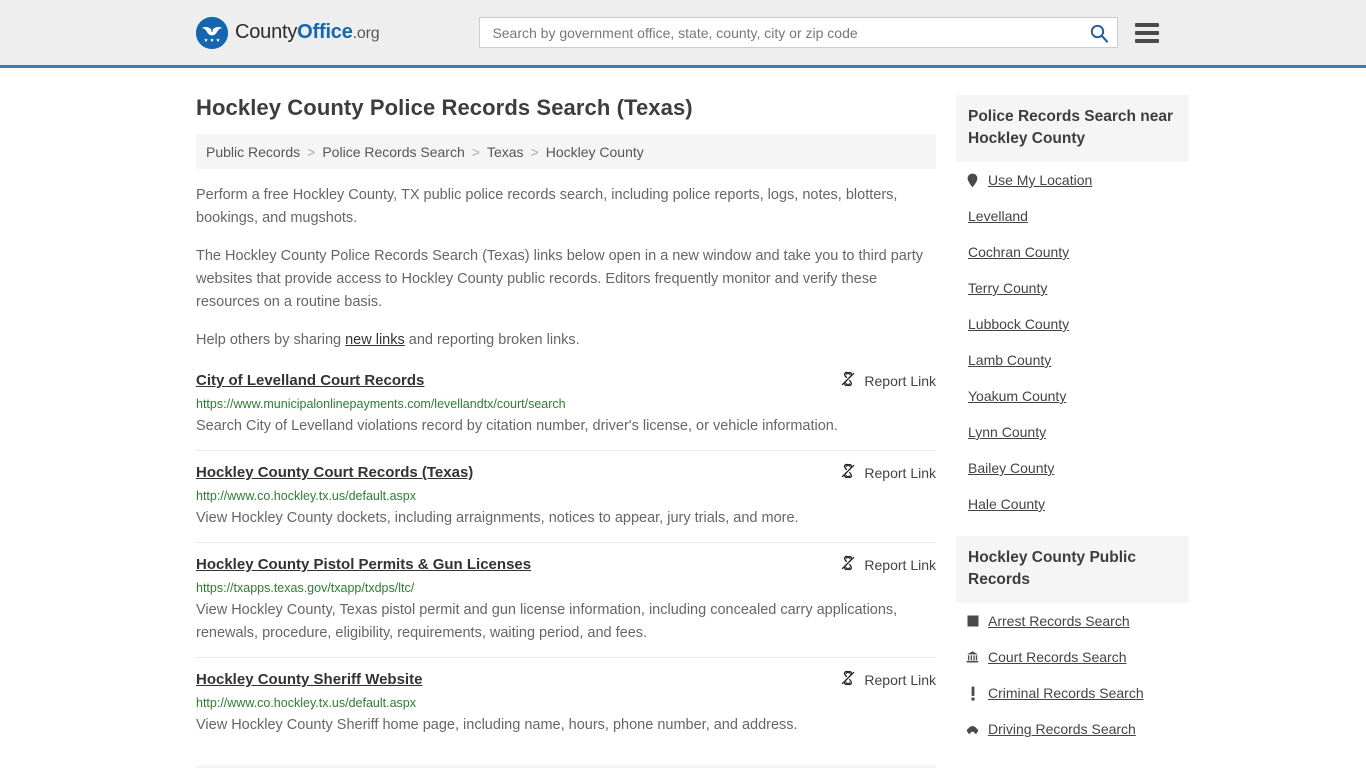 This screenshot has height=768, width=1366. I want to click on search-icon, so click(1099, 33).